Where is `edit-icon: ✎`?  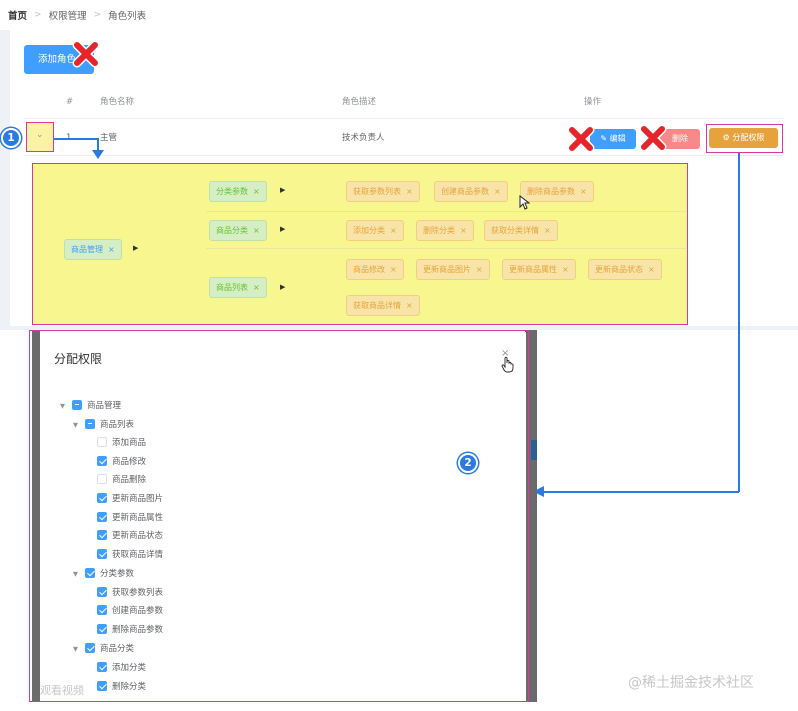 edit-icon: ✎ is located at coordinates (605, 138).